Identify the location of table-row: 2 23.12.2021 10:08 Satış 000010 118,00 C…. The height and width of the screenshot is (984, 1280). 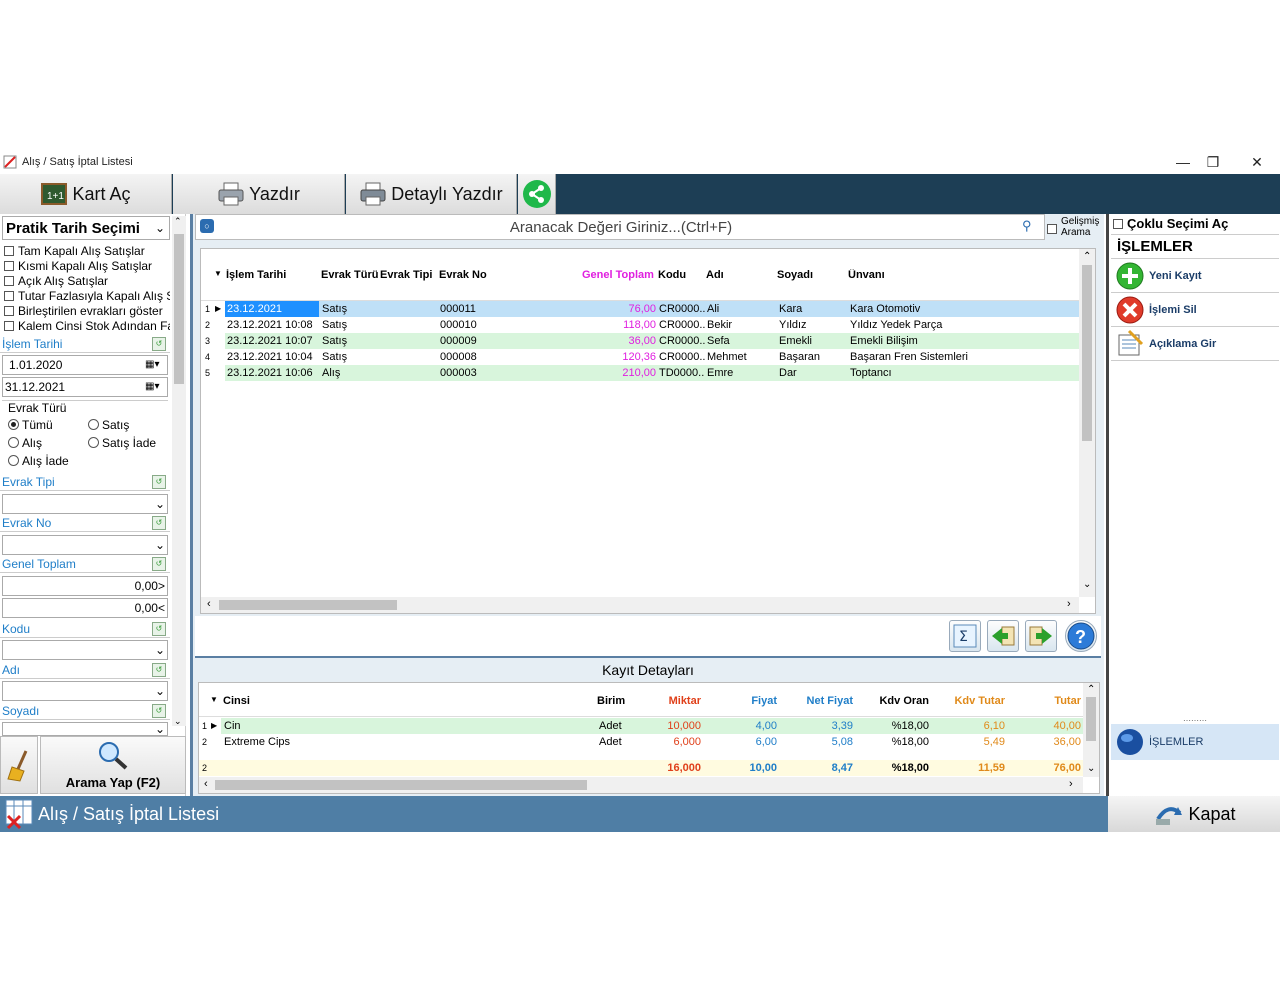
(640, 325).